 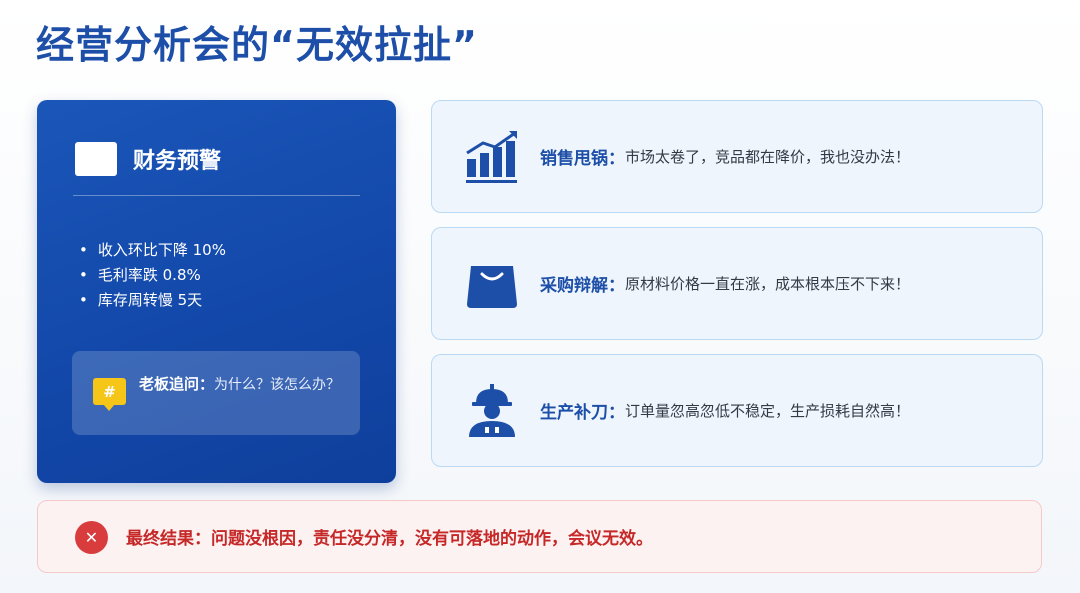 I want to click on purchasing-card: 采购辩解： 原材料价格一直在涨，成本根本压不下来！, so click(x=737, y=283).